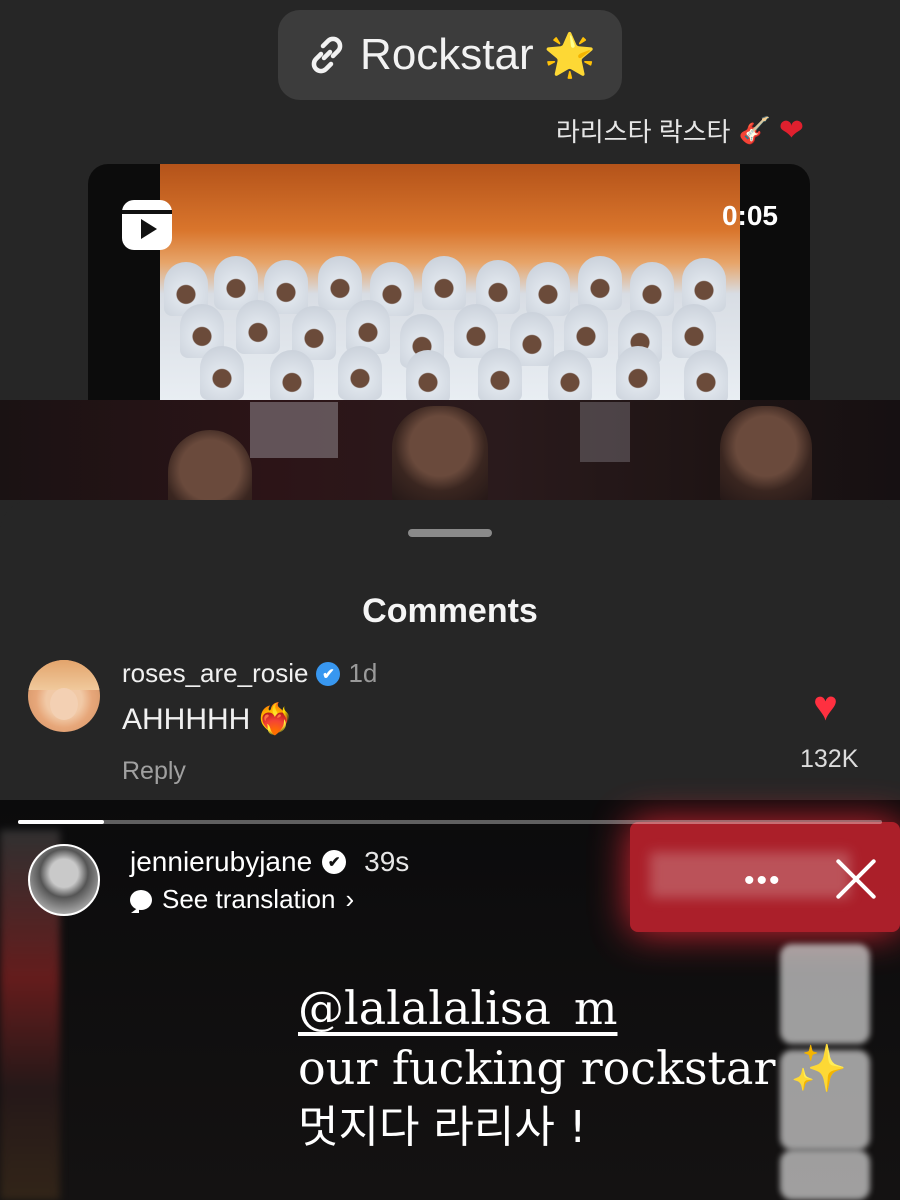 The height and width of the screenshot is (1200, 900). I want to click on story-progress-track, so click(450, 822).